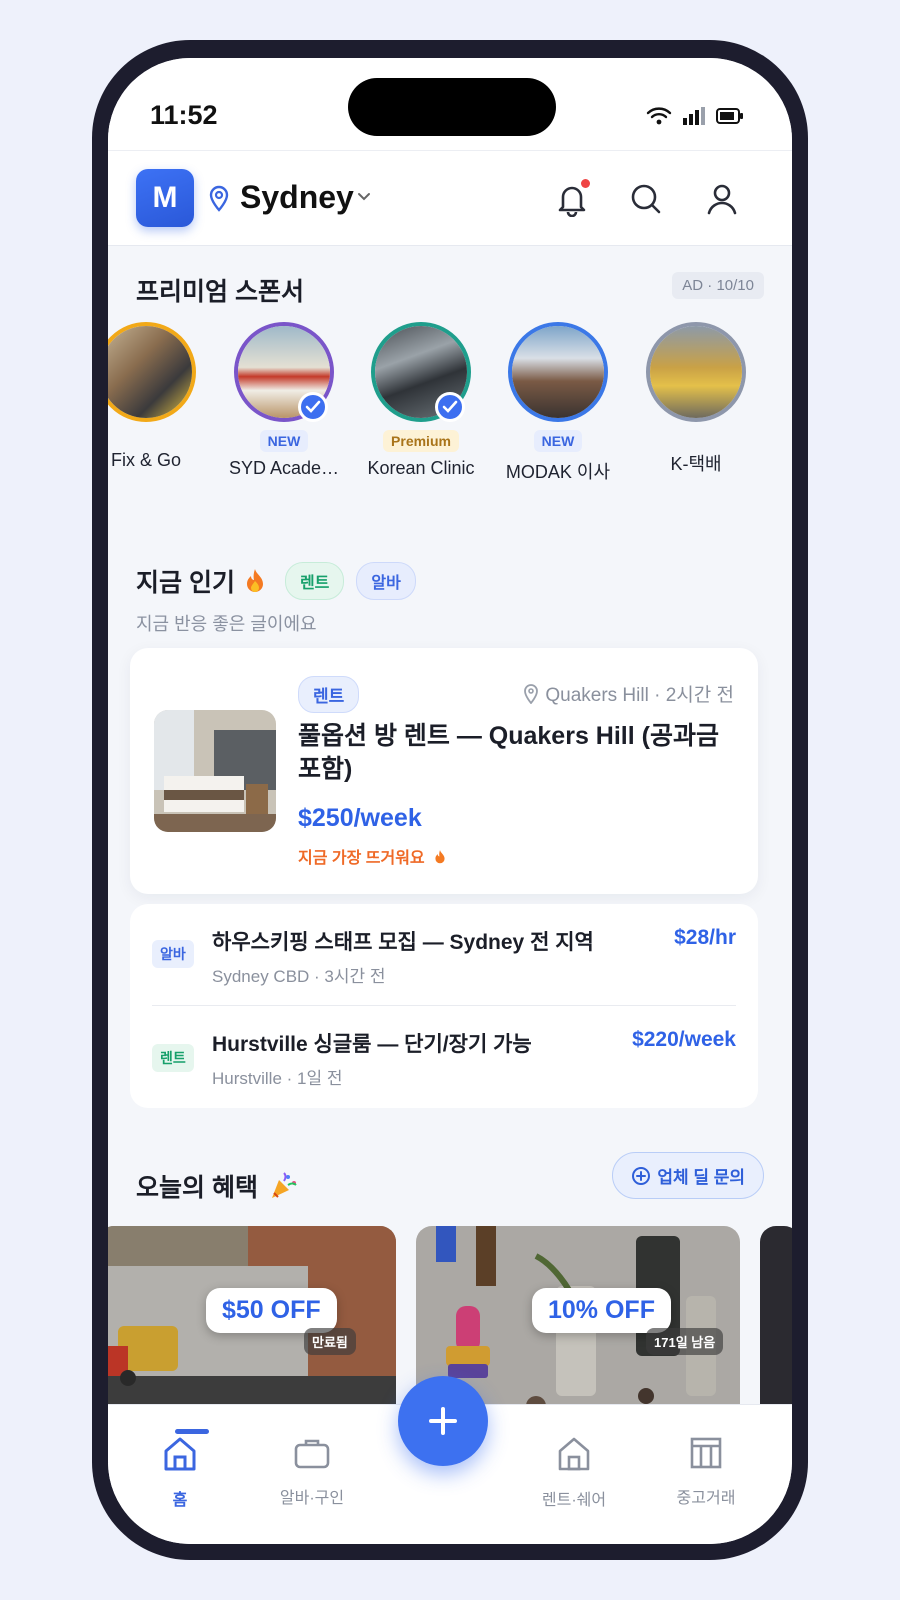 Image resolution: width=900 pixels, height=1600 pixels. What do you see at coordinates (452, 107) in the screenshot?
I see `dynamic-island` at bounding box center [452, 107].